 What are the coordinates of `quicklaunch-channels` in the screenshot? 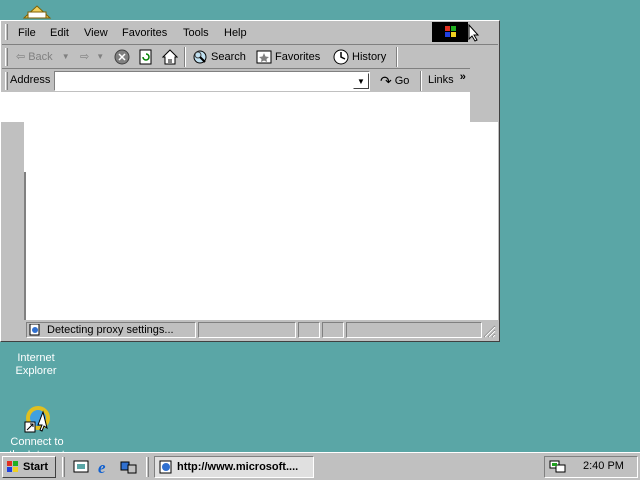 It's located at (129, 468).